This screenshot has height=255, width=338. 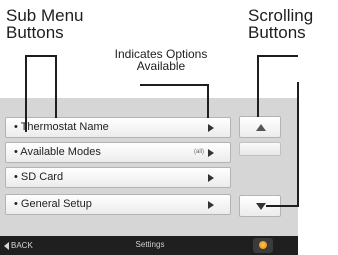 I want to click on sub-menu-bracket-line, so click(x=41, y=70).